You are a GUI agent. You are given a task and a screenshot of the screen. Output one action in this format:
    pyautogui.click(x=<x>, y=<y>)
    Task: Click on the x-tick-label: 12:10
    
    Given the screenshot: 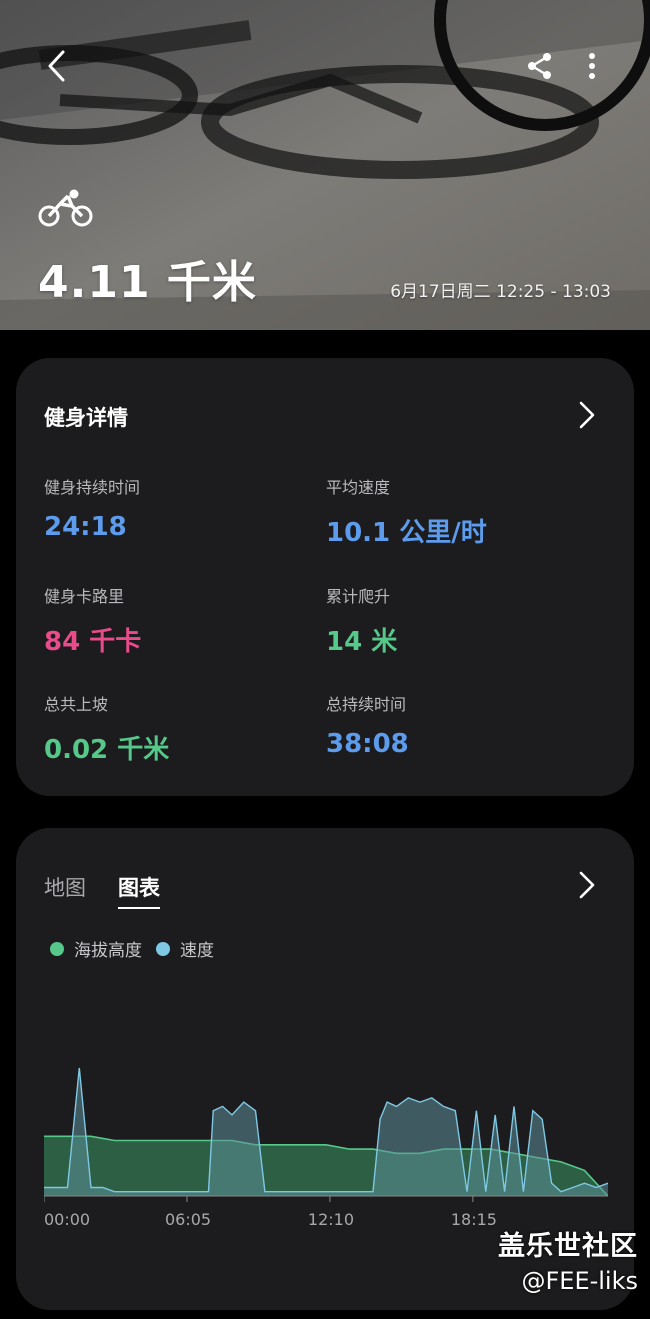 What is the action you would take?
    pyautogui.click(x=331, y=1219)
    